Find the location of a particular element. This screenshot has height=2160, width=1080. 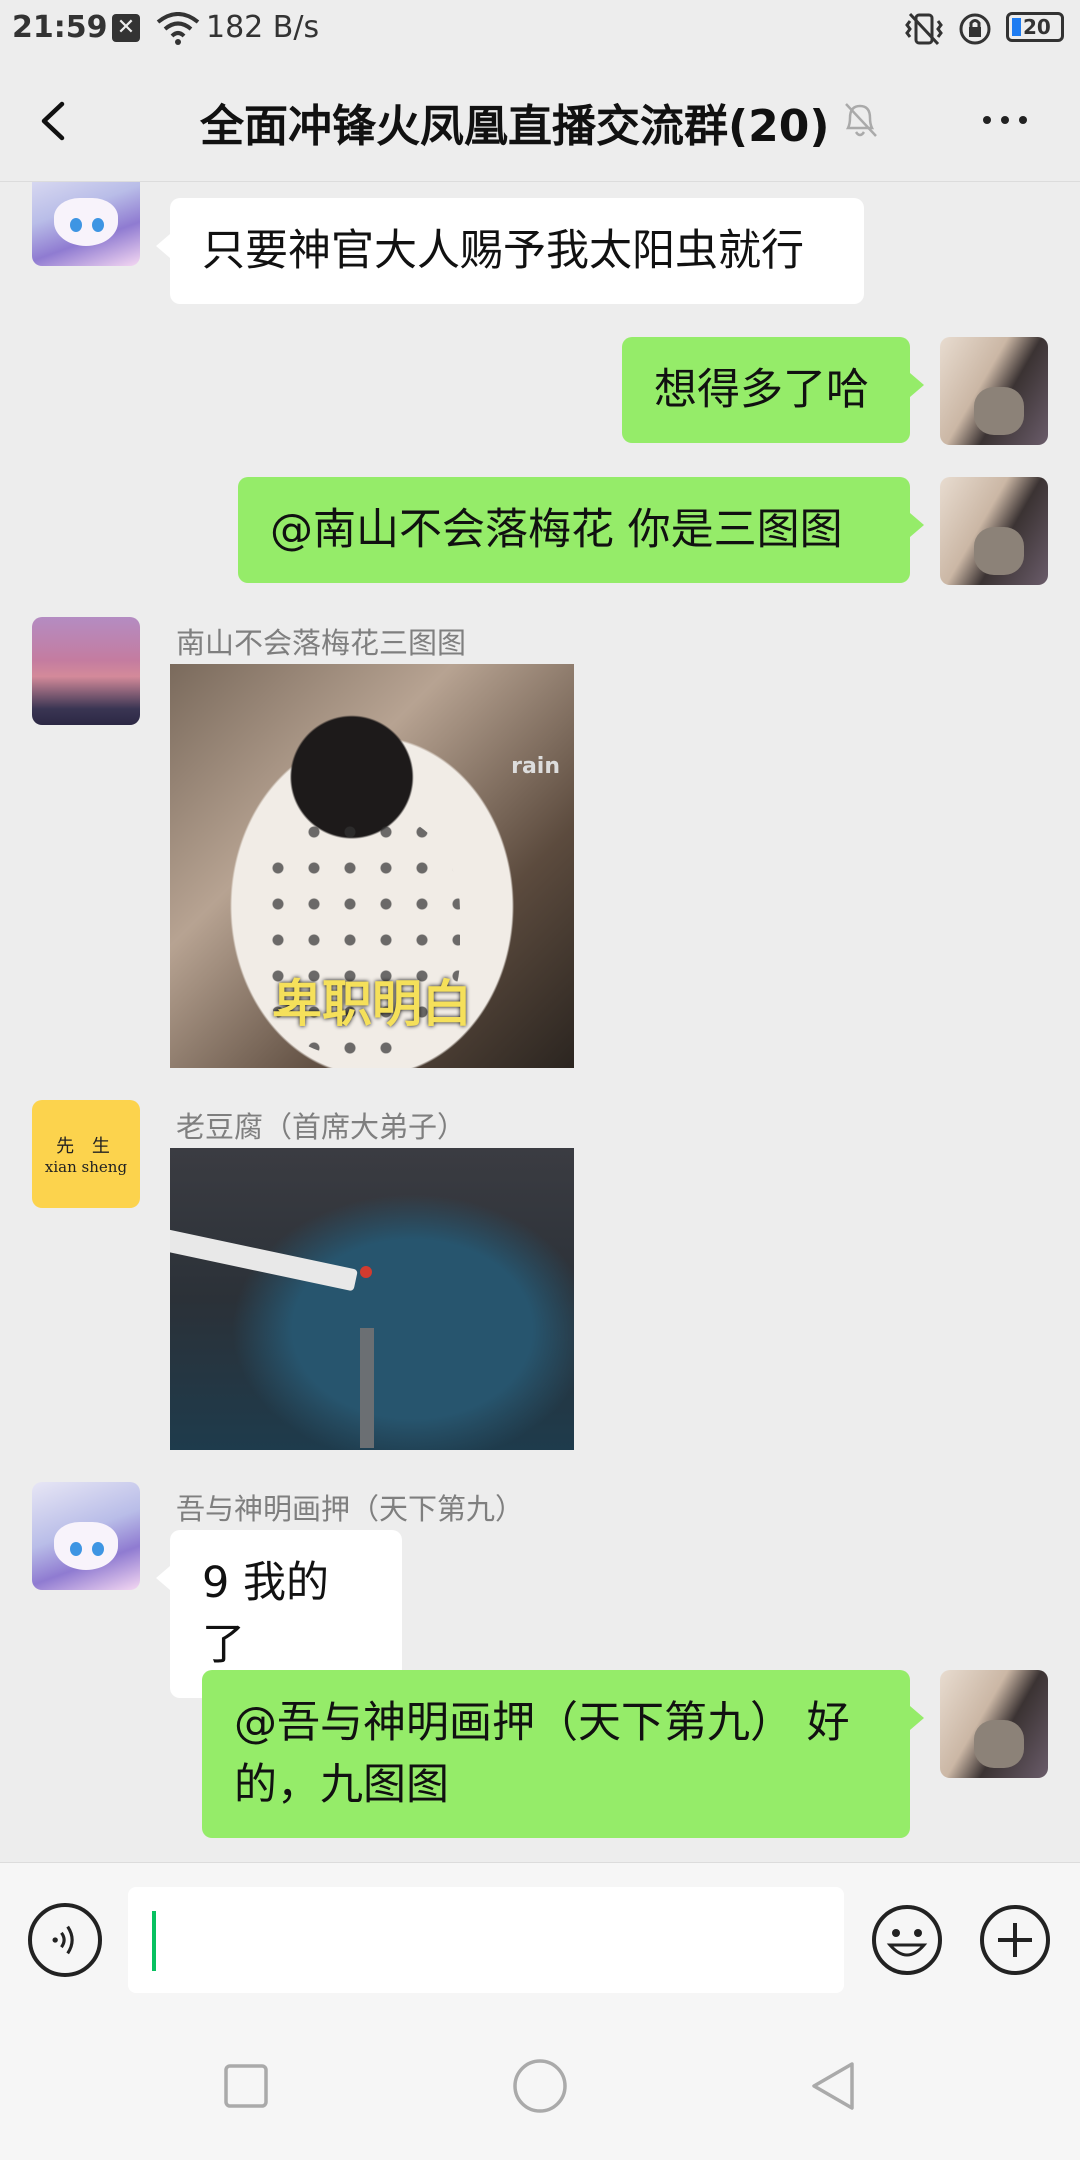

wifi-icon is located at coordinates (178, 28).